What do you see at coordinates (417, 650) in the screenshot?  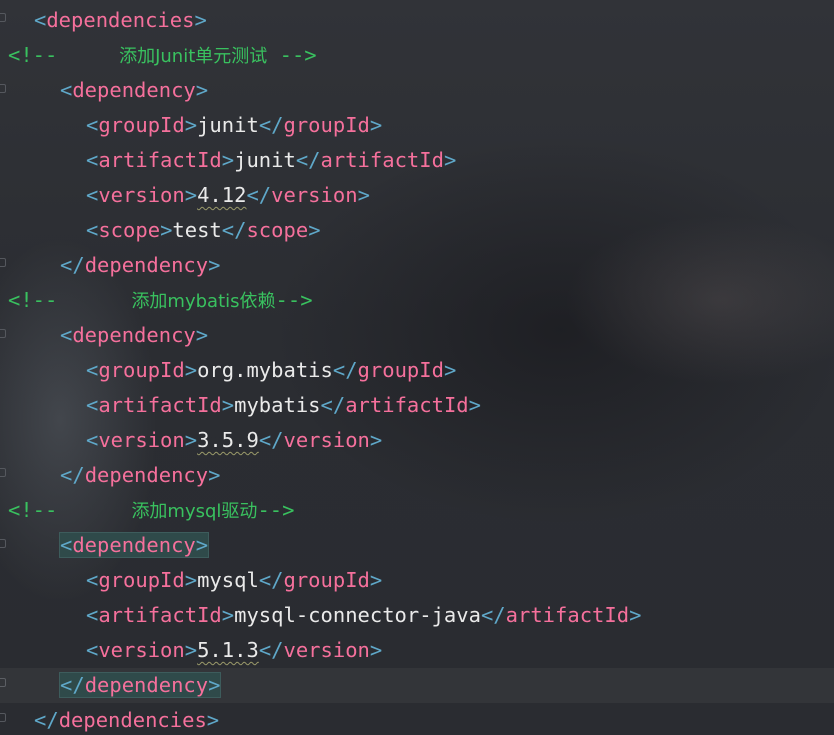 I see `code-line-version: <version>5.1.3</version>` at bounding box center [417, 650].